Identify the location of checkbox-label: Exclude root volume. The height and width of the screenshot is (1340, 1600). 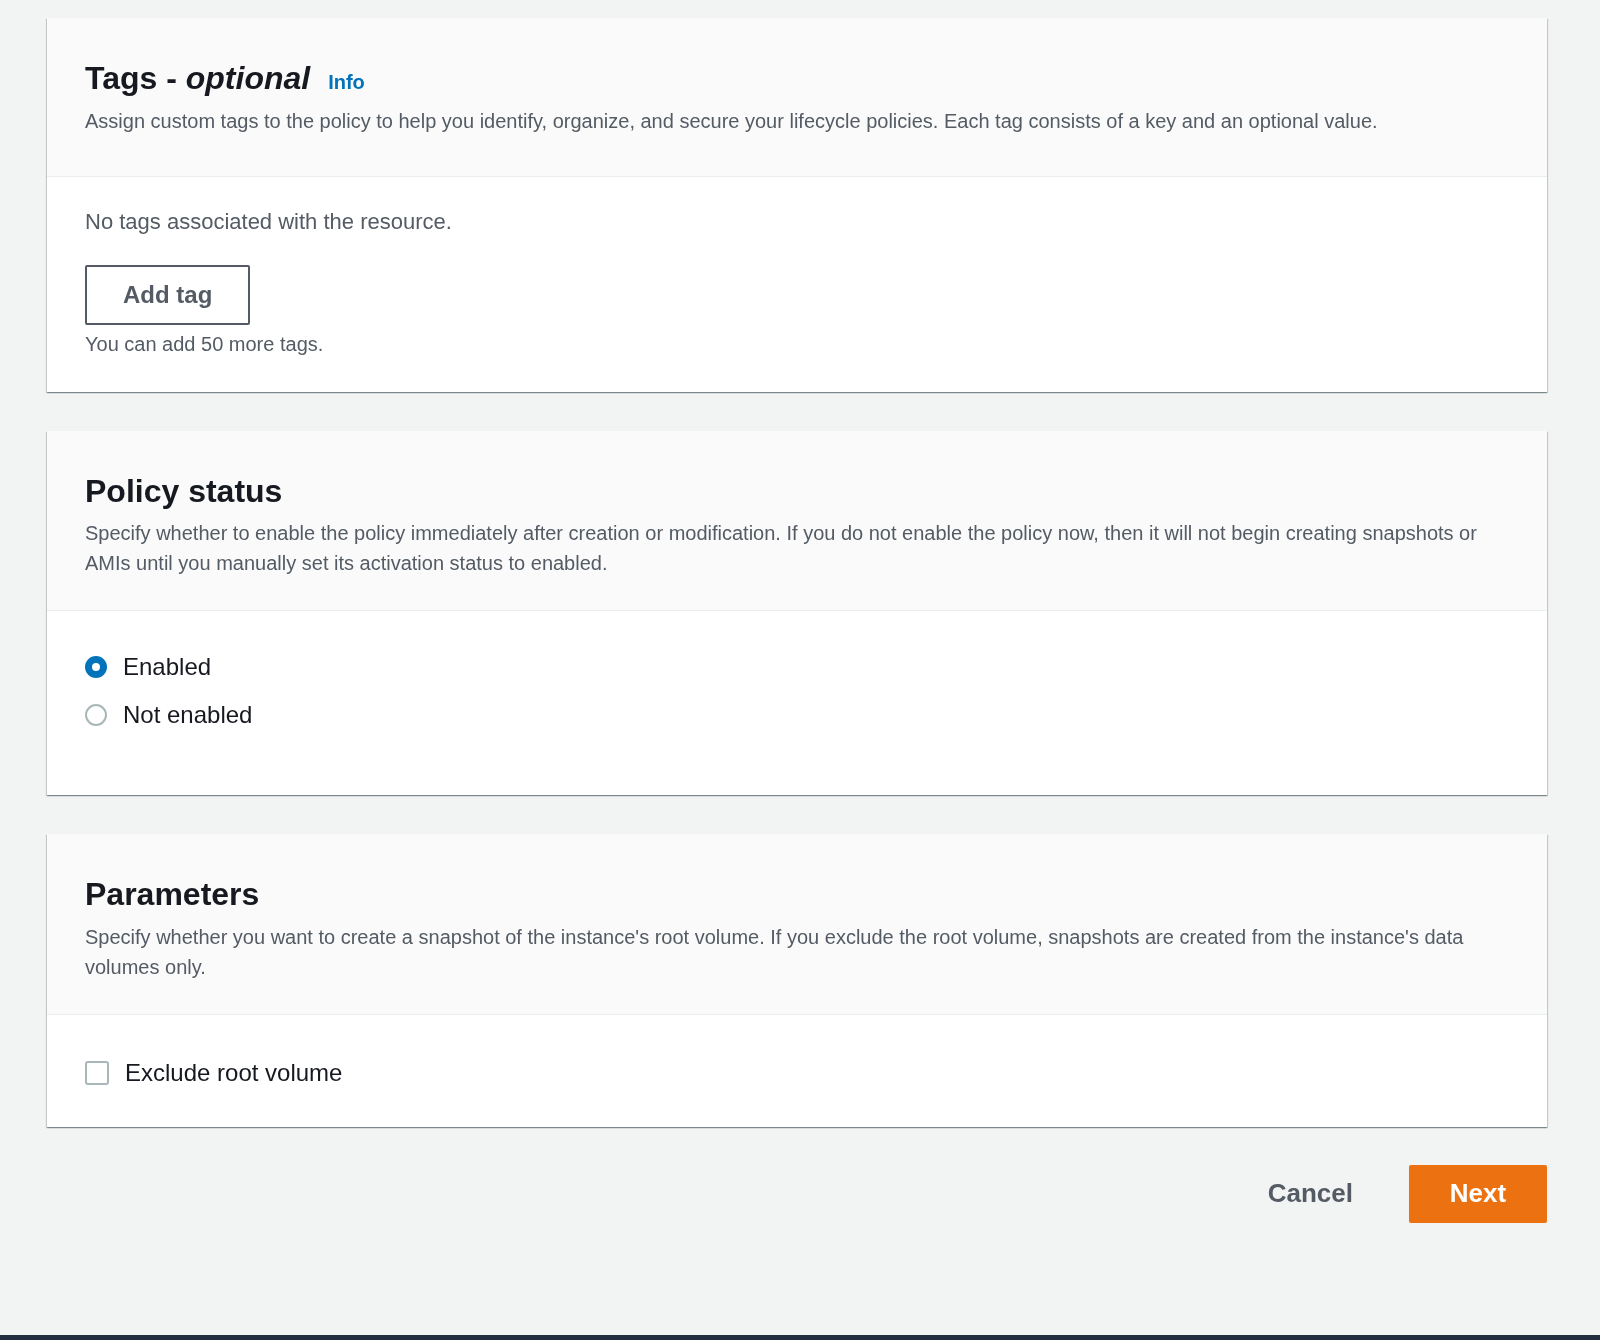
(234, 1072).